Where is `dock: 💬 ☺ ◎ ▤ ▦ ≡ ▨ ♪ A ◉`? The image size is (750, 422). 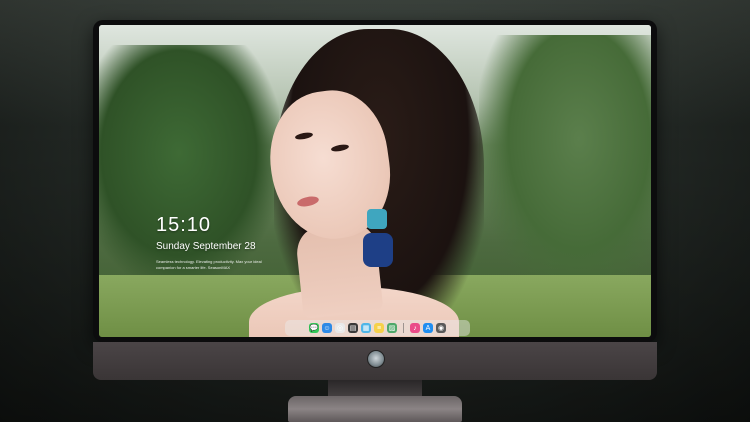 dock: 💬 ☺ ◎ ▤ ▦ ≡ ▨ ♪ A ◉ is located at coordinates (377, 328).